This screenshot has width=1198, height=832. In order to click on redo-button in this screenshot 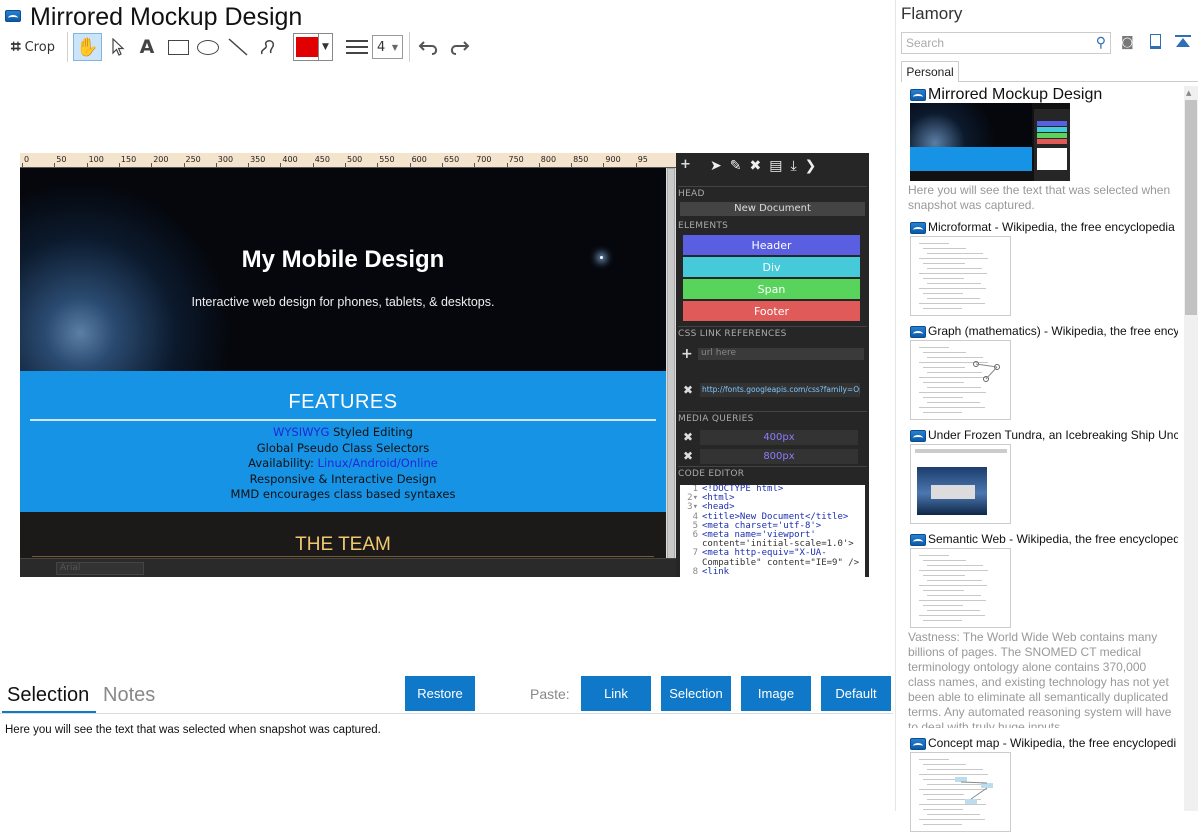, I will do `click(459, 47)`.